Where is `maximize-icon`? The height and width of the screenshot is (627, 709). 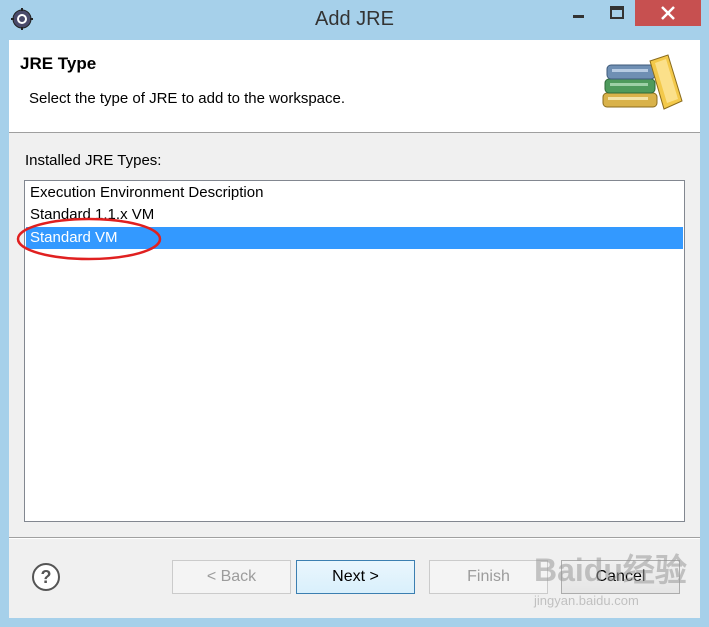 maximize-icon is located at coordinates (617, 12).